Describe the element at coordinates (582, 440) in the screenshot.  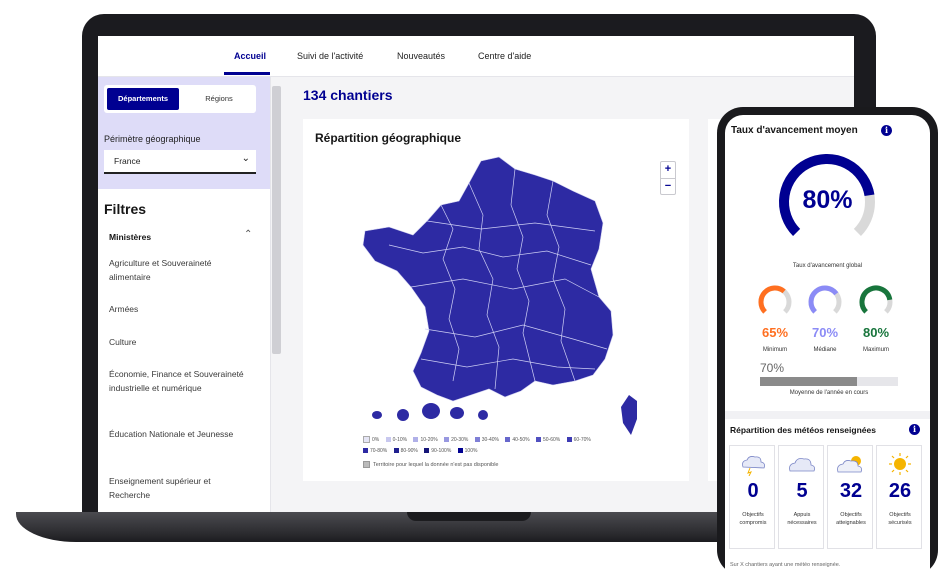
I see `legend-label: 60-70%` at that location.